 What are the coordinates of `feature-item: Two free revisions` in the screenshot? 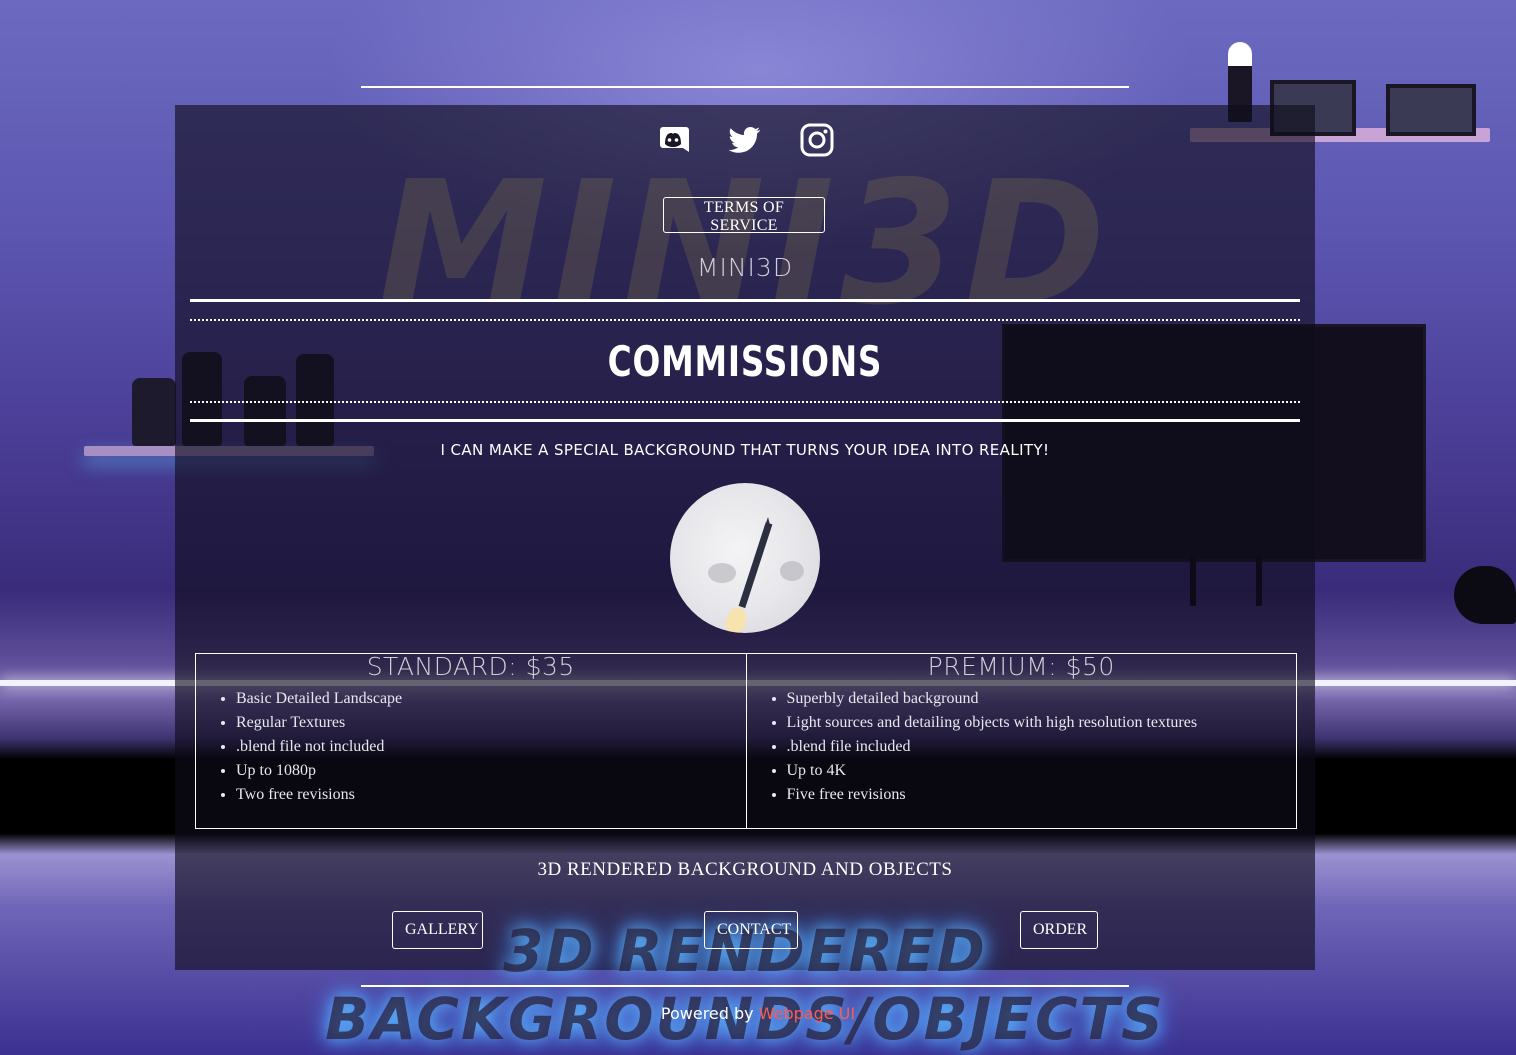 It's located at (491, 795).